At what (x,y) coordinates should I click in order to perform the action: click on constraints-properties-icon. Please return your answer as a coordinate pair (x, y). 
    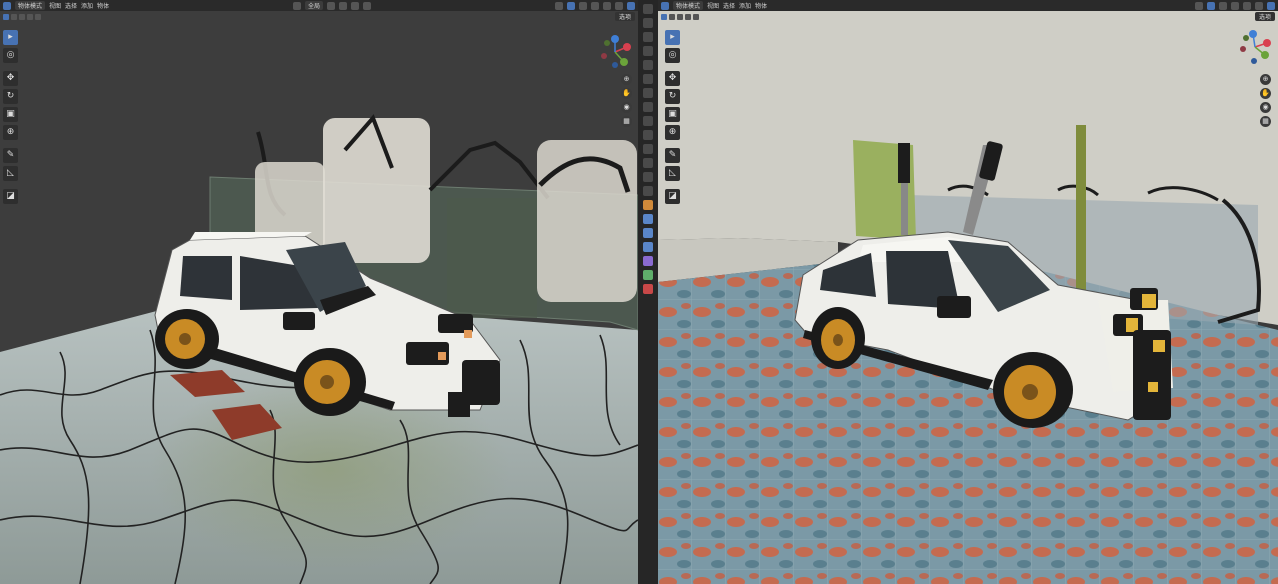
    Looking at the image, I should click on (648, 261).